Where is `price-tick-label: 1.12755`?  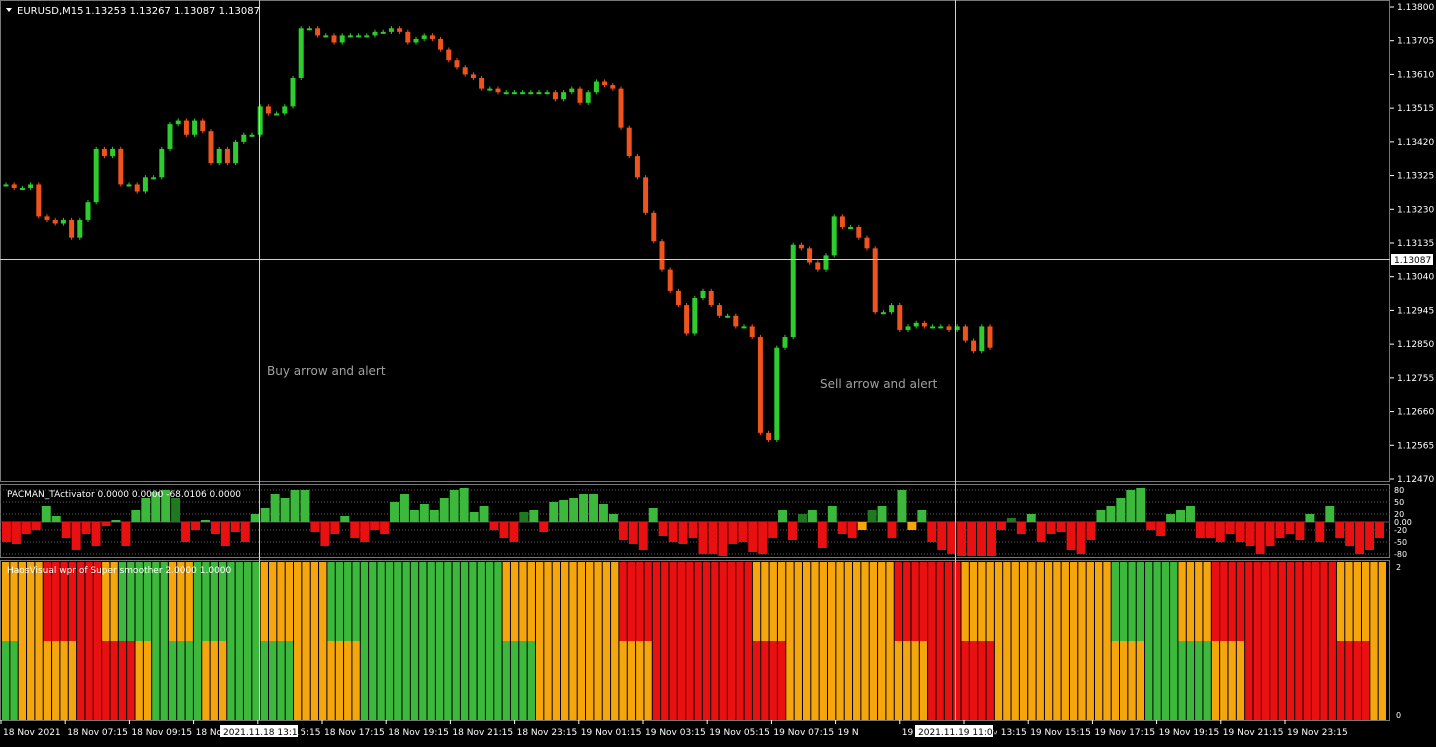 price-tick-label: 1.12755 is located at coordinates (1415, 379).